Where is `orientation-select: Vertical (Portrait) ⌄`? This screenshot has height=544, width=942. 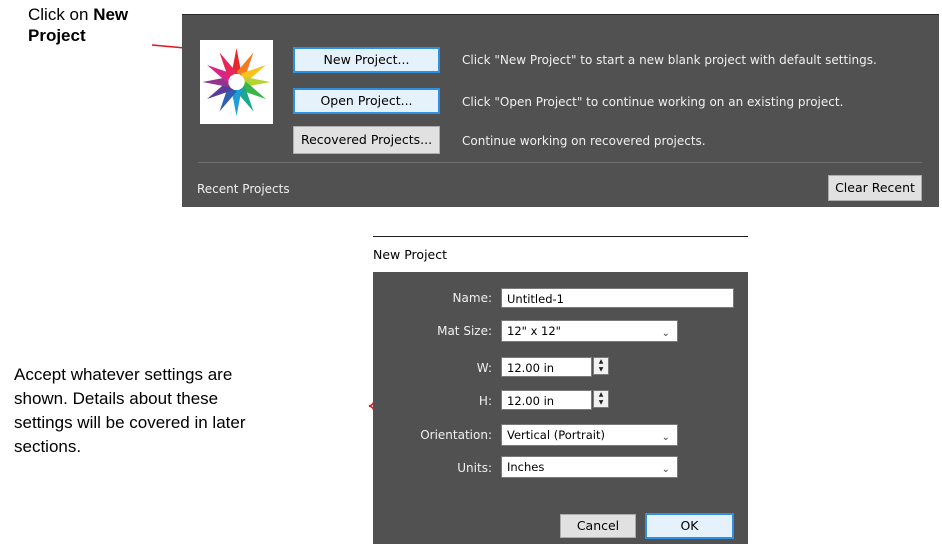
orientation-select: Vertical (Portrait) ⌄ is located at coordinates (589, 435).